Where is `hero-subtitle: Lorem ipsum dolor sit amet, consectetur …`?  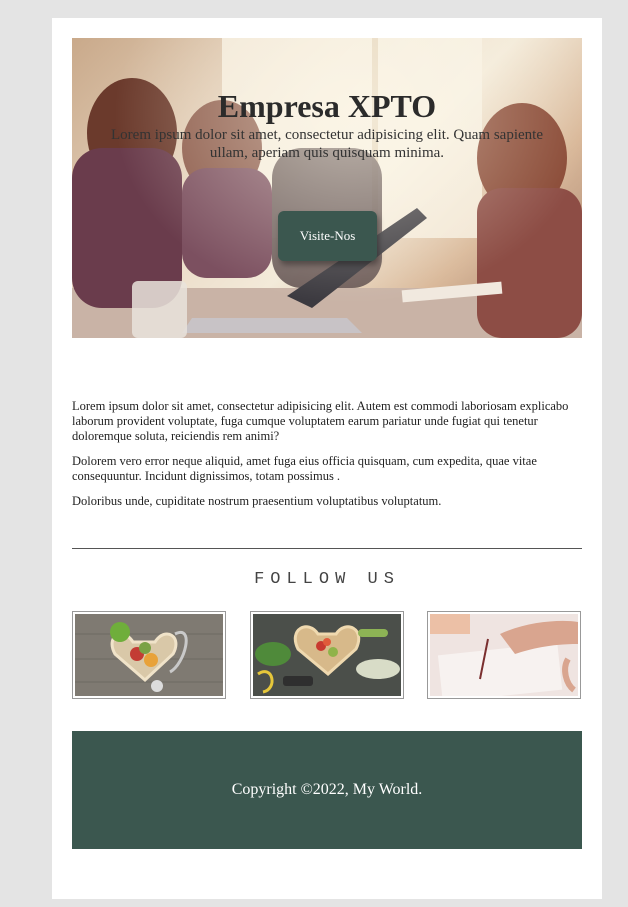 hero-subtitle: Lorem ipsum dolor sit amet, consectetur … is located at coordinates (327, 144).